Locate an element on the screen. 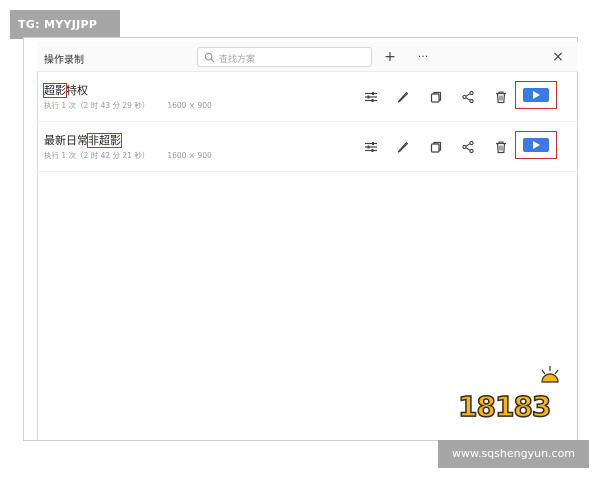 Image resolution: width=600 pixels, height=480 pixels. plan-name: 最新日常非超影 is located at coordinates (83, 140).